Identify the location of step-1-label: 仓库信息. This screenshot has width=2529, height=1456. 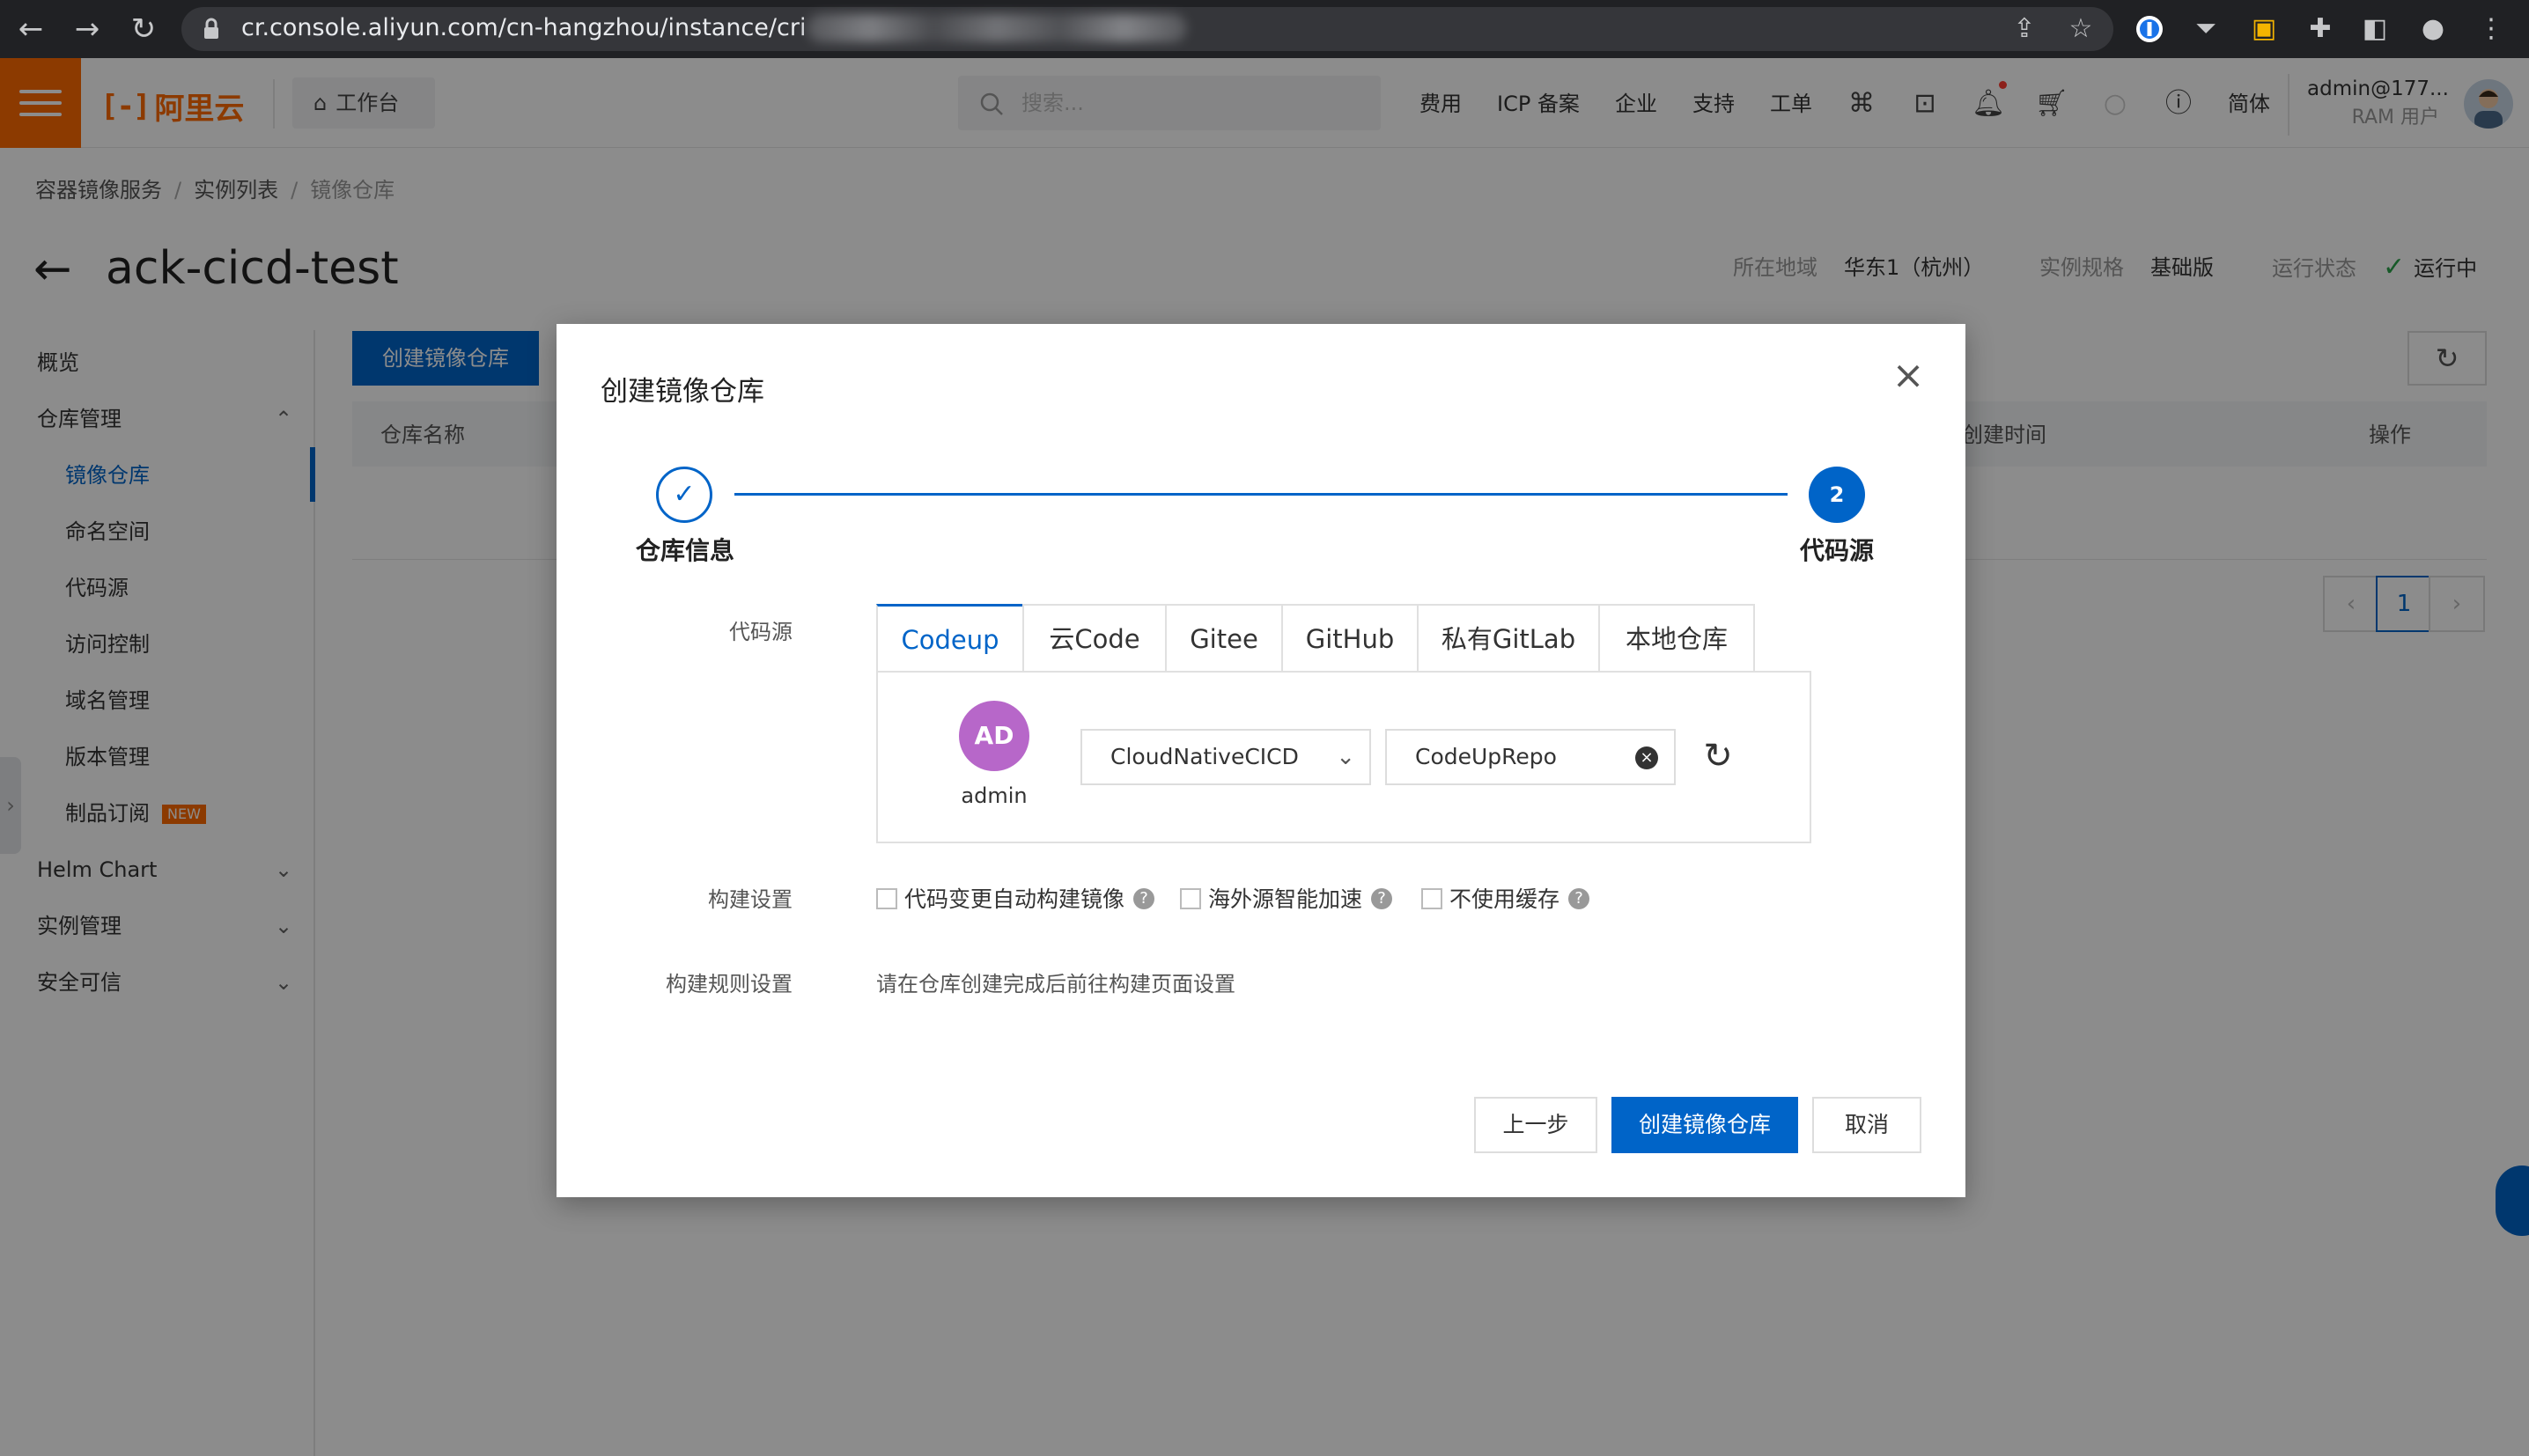
(685, 550).